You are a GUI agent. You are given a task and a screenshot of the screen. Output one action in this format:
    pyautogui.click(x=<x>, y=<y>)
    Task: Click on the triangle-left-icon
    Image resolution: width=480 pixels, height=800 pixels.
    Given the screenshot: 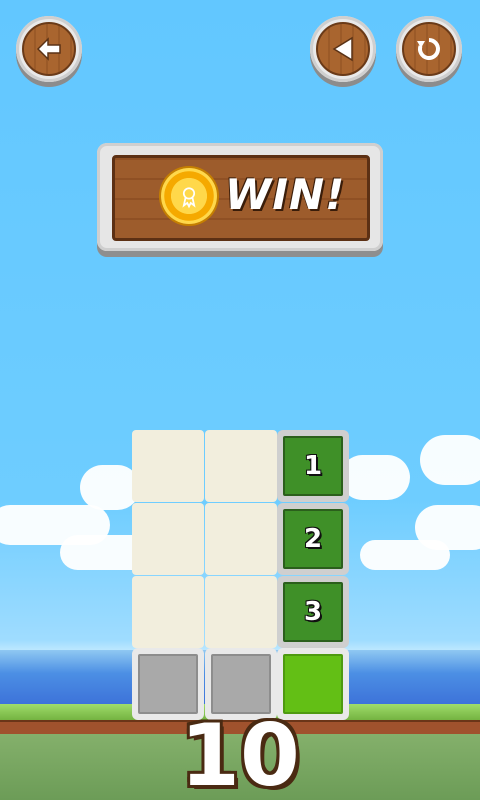 What is the action you would take?
    pyautogui.click(x=342, y=49)
    